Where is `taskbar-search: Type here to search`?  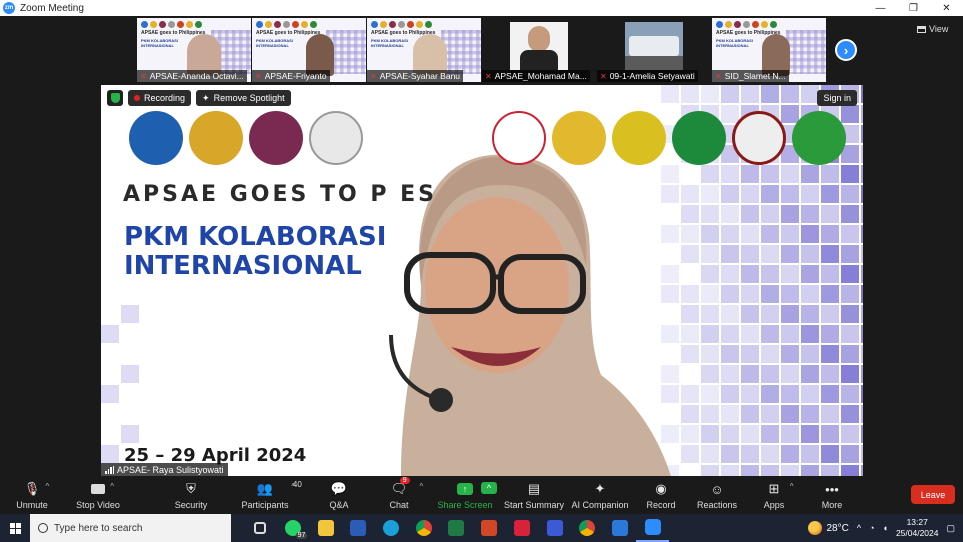
taskbar-search: Type here to search is located at coordinates (130, 528).